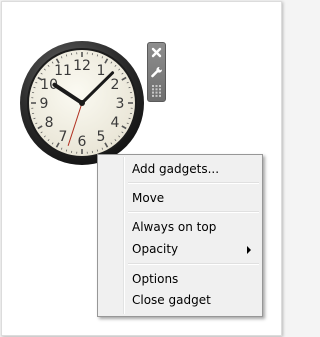  I want to click on menu-item-move: Move, so click(180, 198).